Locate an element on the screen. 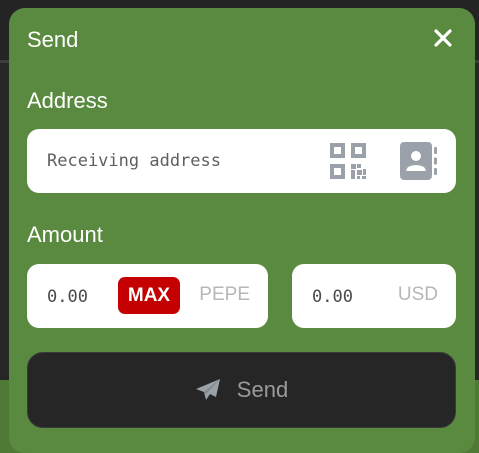  address-label: Address is located at coordinates (67, 100).